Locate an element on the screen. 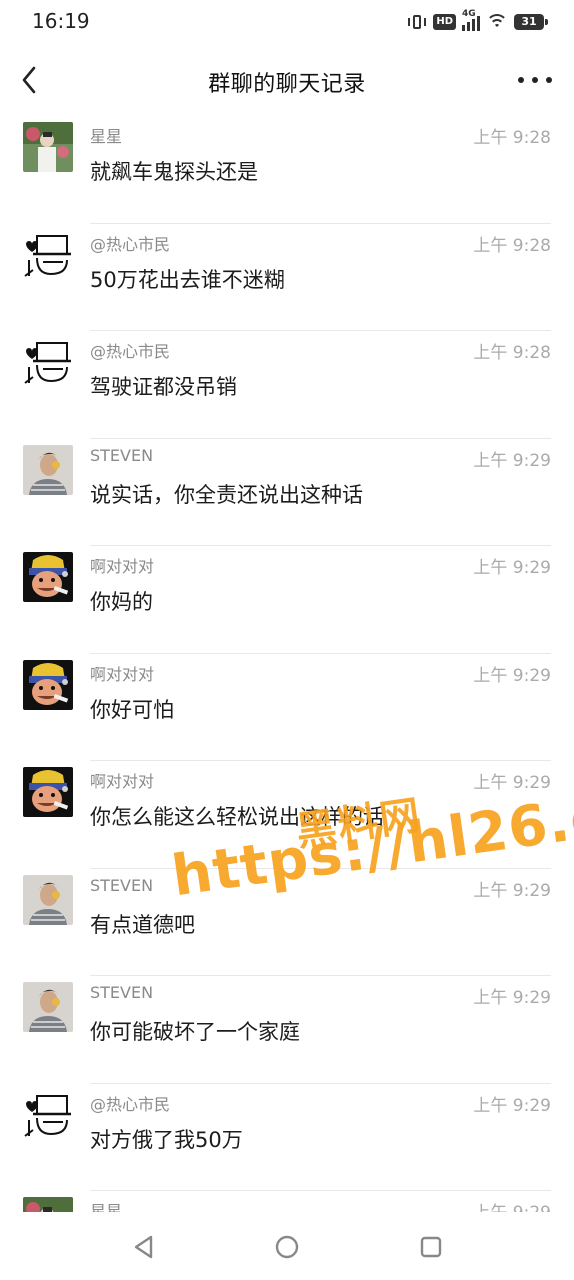  message-text: 你怎么能这么轻松说出这样的话 is located at coordinates (237, 816).